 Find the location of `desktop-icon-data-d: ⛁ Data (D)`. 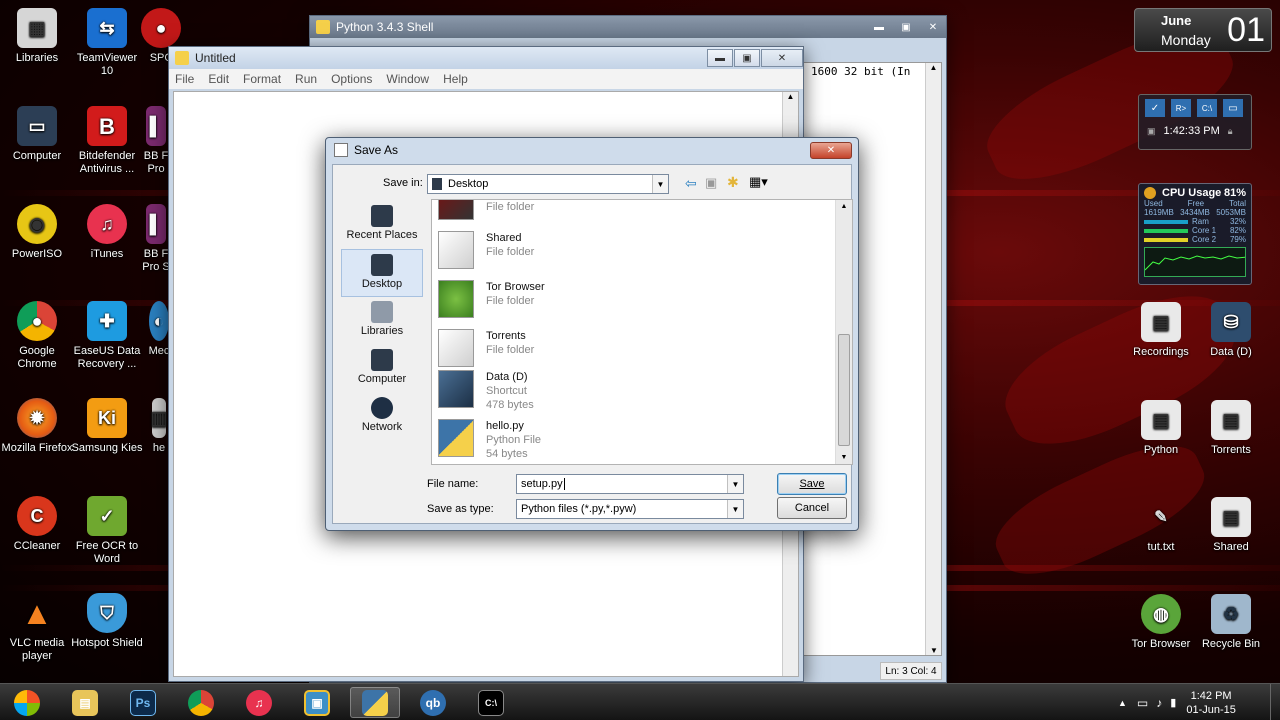

desktop-icon-data-d: ⛁ Data (D) is located at coordinates (1231, 330).